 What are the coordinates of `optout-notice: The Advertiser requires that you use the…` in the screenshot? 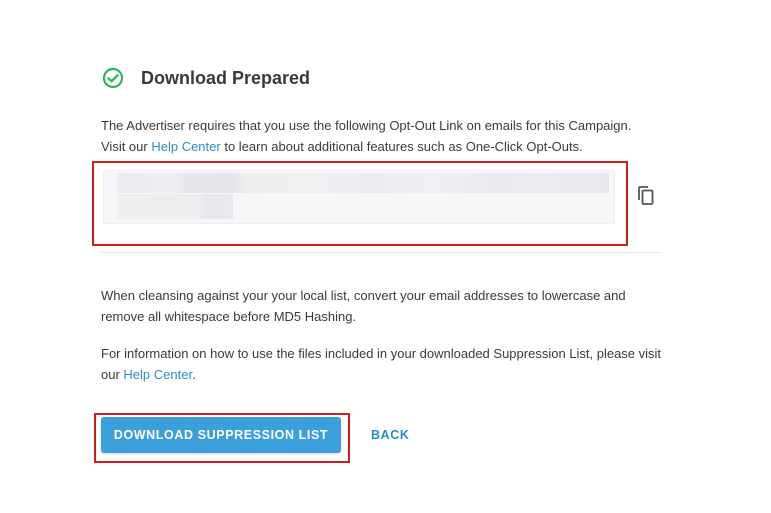 It's located at (386, 136).